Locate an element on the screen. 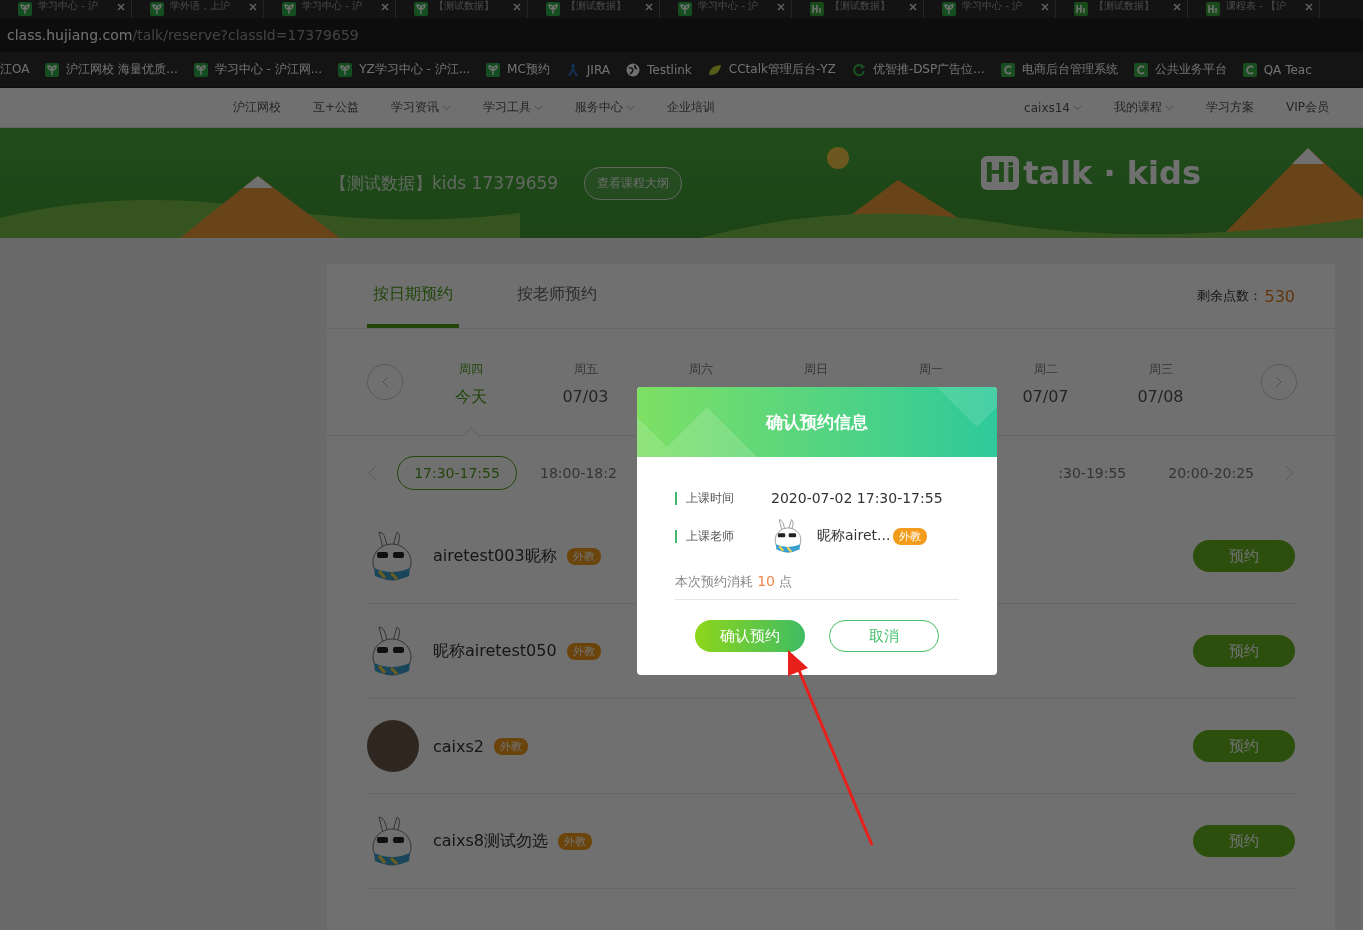  nav-link: 沪江网校 is located at coordinates (257, 107).